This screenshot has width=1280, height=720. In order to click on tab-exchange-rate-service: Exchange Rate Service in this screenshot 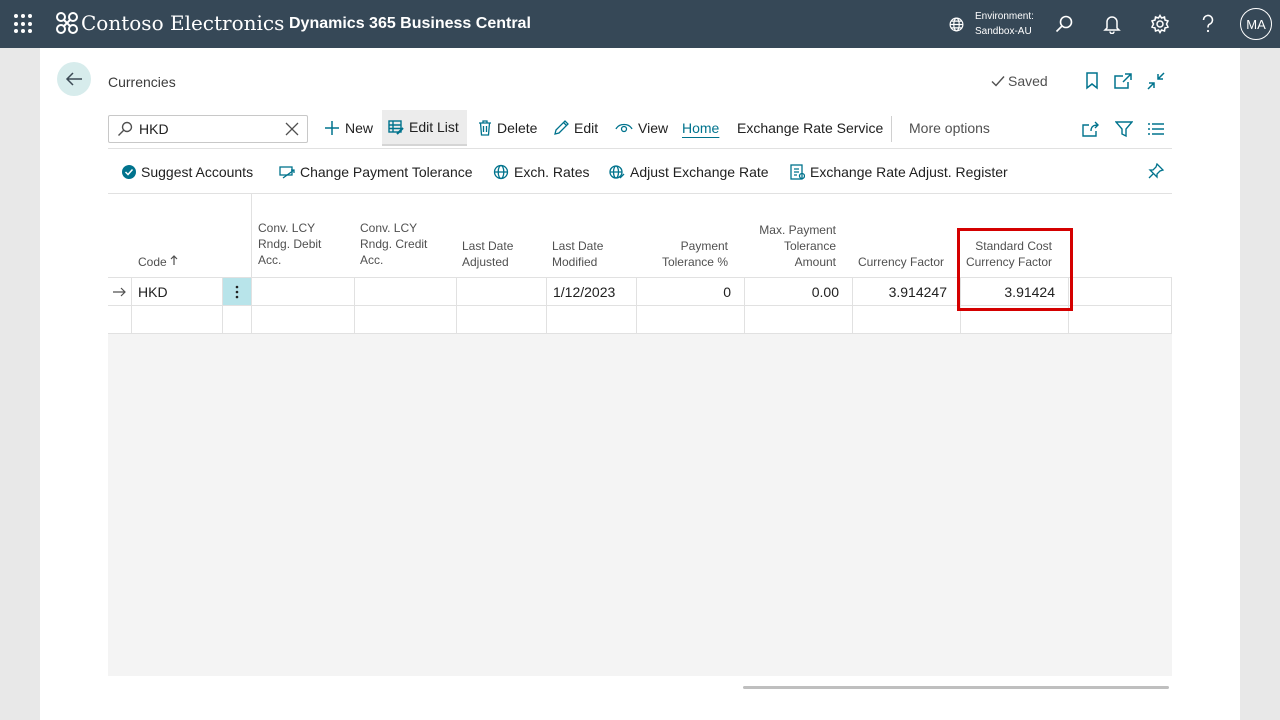, I will do `click(810, 128)`.